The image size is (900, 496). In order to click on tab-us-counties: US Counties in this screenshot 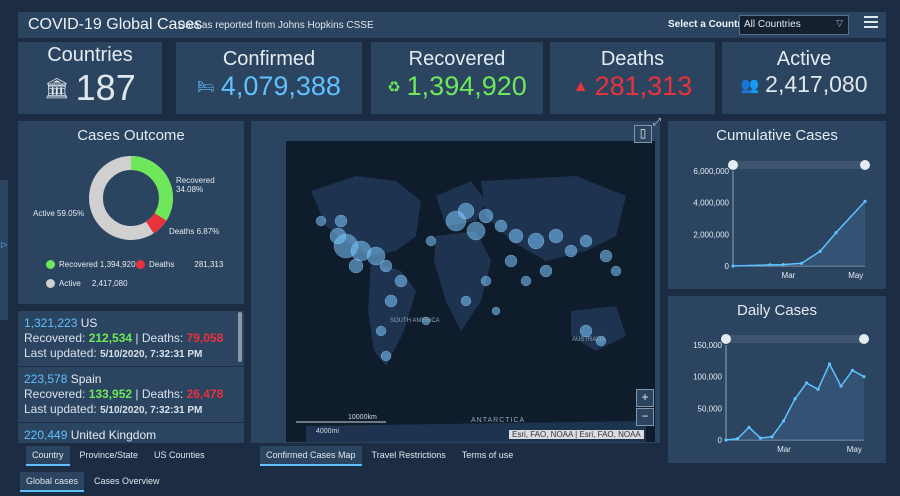, I will do `click(179, 456)`.